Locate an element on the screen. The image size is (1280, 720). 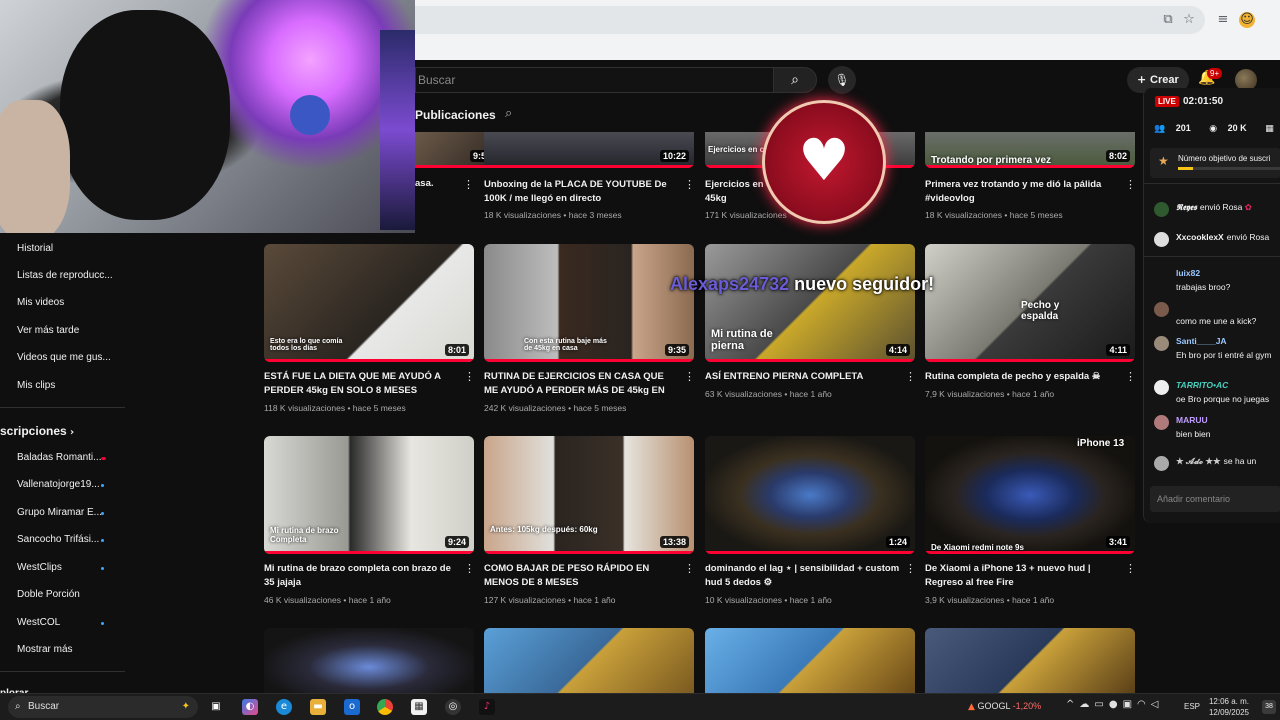
outlook-icon: o is located at coordinates (352, 707).